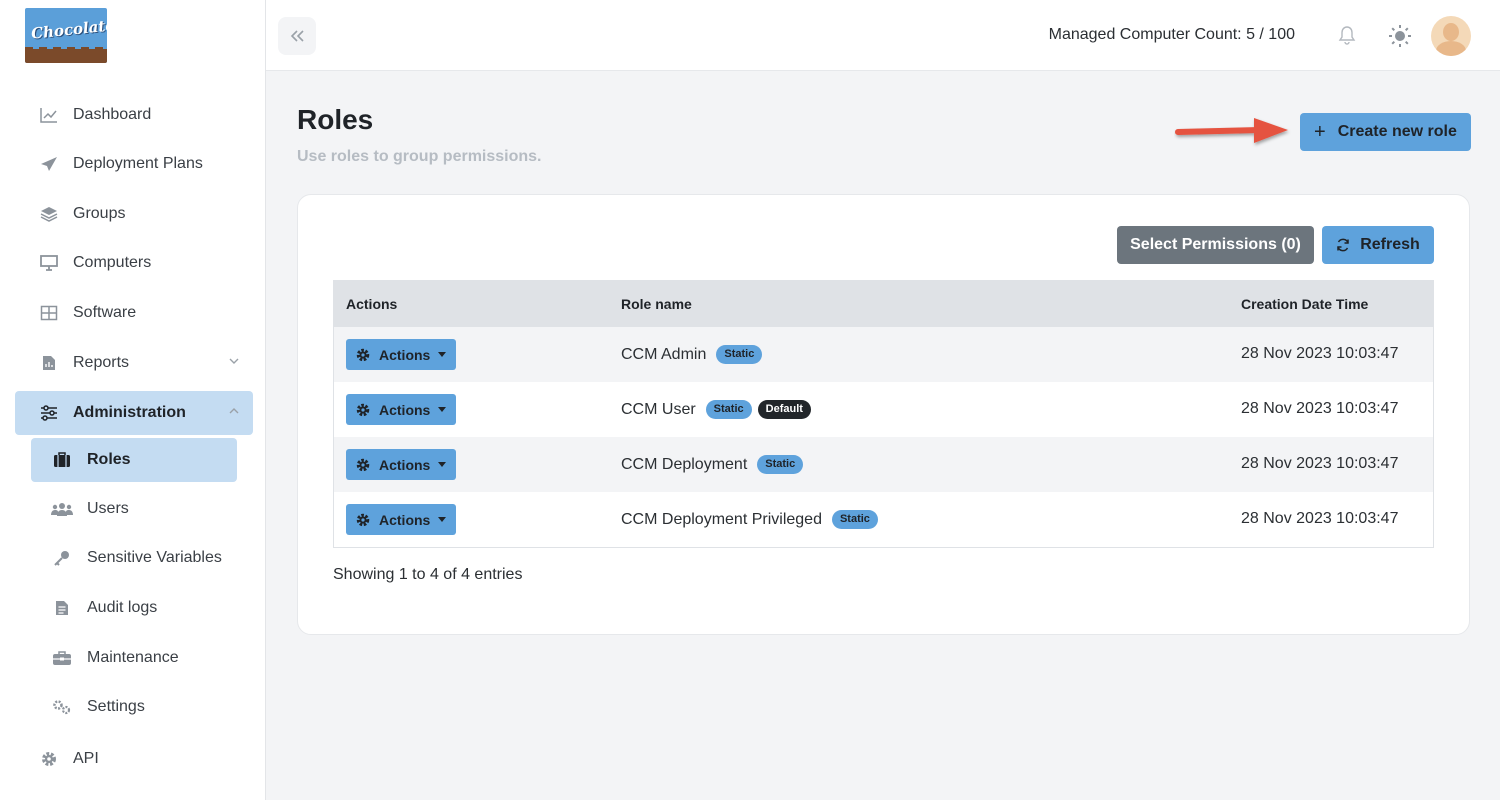  I want to click on sidebar-subitem-sensitive-variables: Sensitive Variables, so click(134, 558).